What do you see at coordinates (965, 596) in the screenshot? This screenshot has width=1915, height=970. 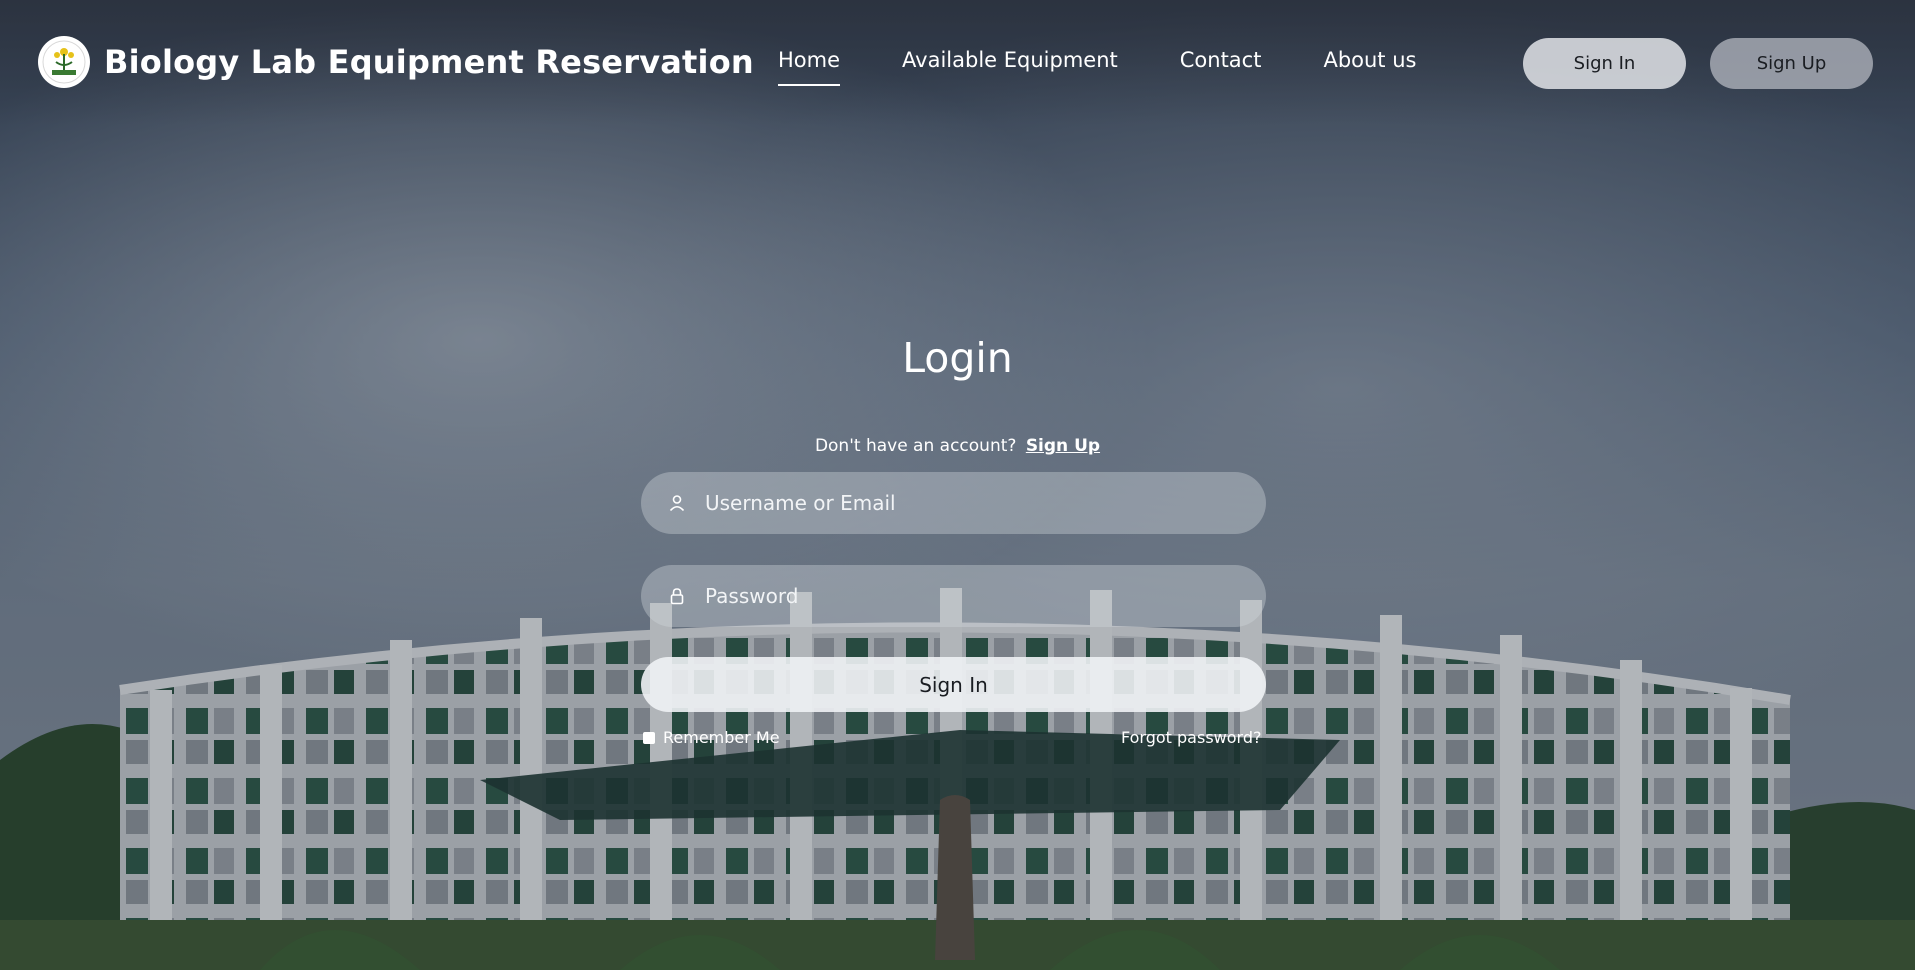 I see `password-input` at bounding box center [965, 596].